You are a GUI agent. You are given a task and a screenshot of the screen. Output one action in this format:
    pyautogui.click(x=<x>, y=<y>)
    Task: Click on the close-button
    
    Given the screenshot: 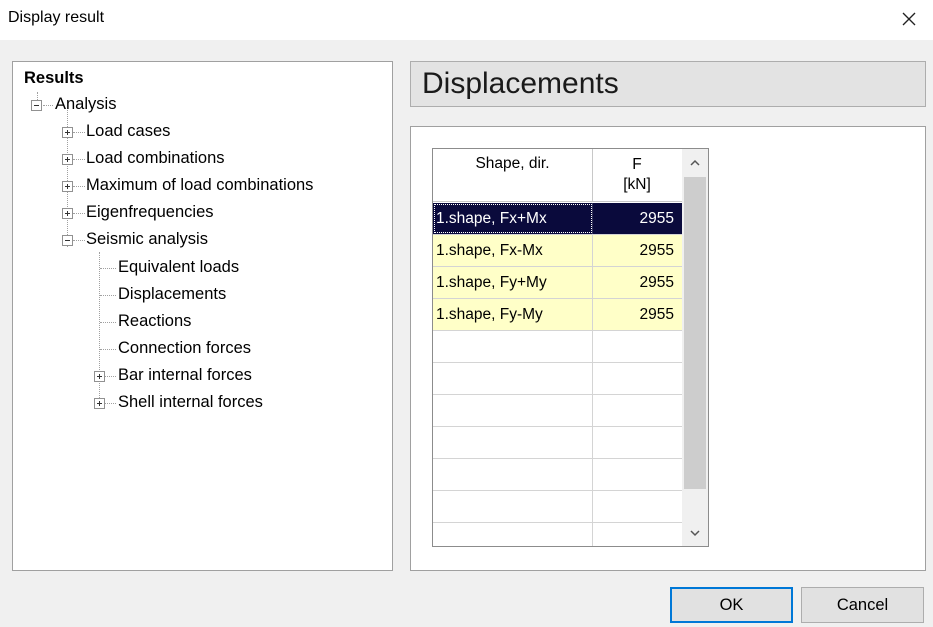 What is the action you would take?
    pyautogui.click(x=909, y=19)
    